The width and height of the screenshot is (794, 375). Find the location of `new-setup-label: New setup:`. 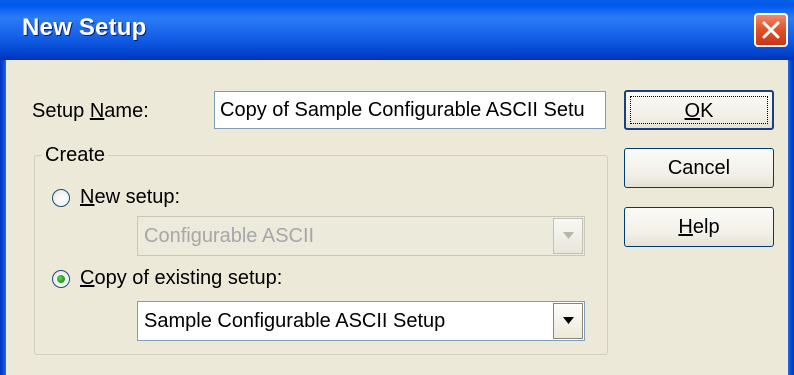

new-setup-label: New setup: is located at coordinates (130, 197).